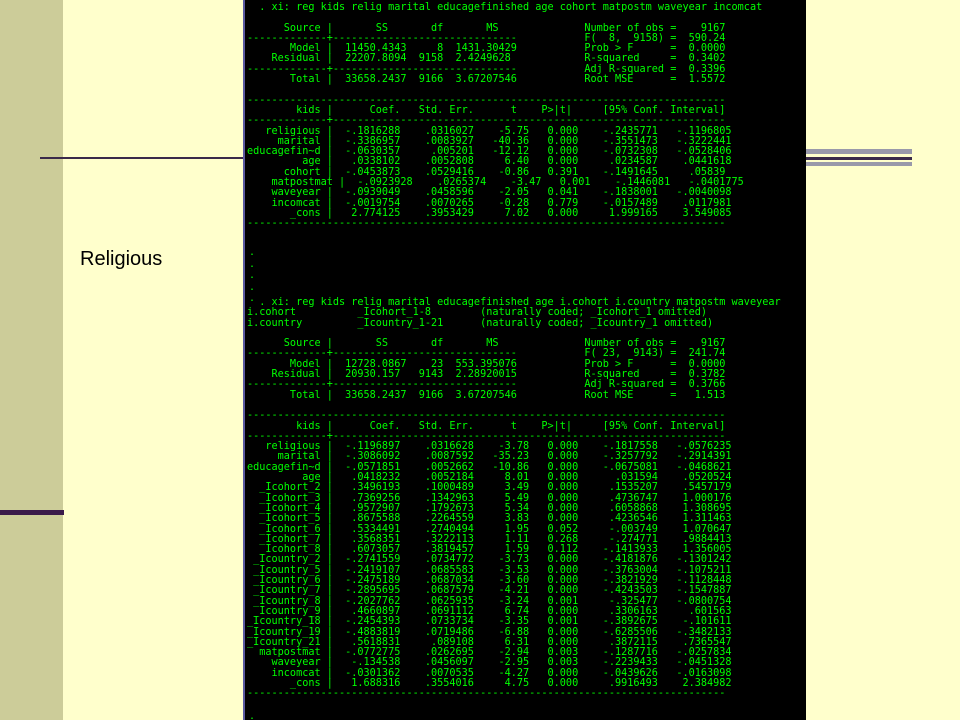 The image size is (960, 720). Describe the element at coordinates (859, 151) in the screenshot. I see `right-accent-bar-top` at that location.